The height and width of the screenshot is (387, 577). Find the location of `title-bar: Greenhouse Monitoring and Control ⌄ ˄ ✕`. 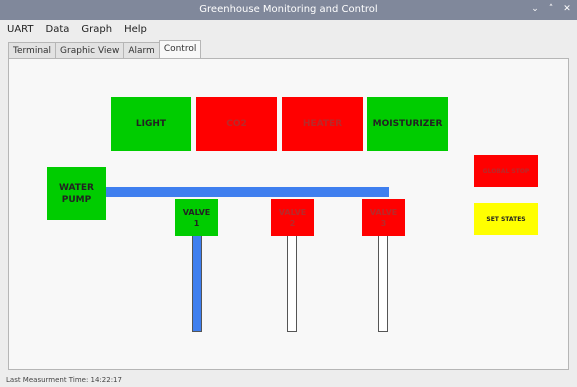

title-bar: Greenhouse Monitoring and Control ⌄ ˄ ✕ is located at coordinates (288, 10).